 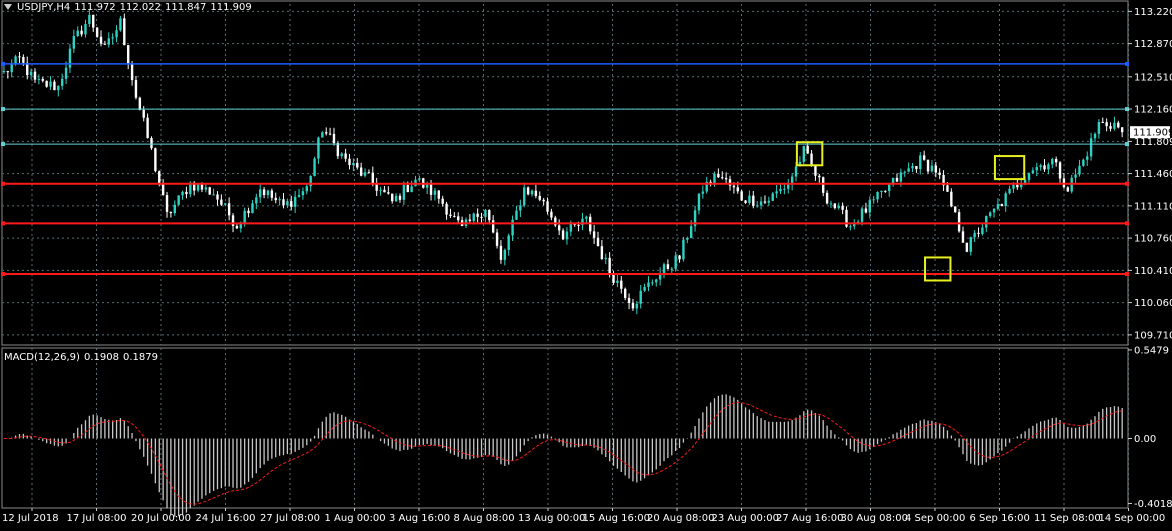 What do you see at coordinates (551, 518) in the screenshot?
I see `time-axis-label: 13 Aug 00:00` at bounding box center [551, 518].